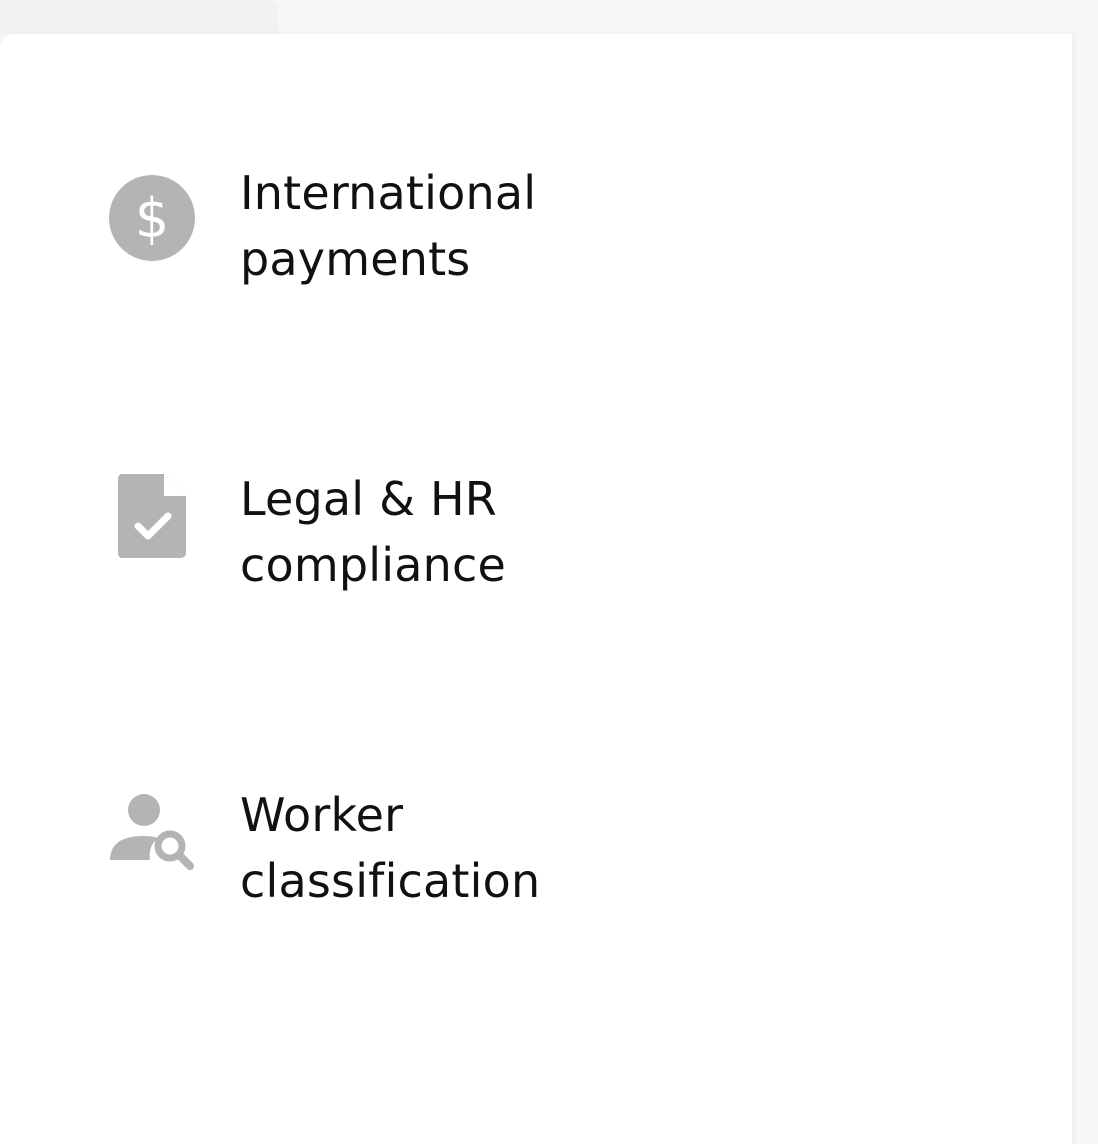  What do you see at coordinates (368, 499) in the screenshot?
I see `feature-label-line1: Legal & HR` at bounding box center [368, 499].